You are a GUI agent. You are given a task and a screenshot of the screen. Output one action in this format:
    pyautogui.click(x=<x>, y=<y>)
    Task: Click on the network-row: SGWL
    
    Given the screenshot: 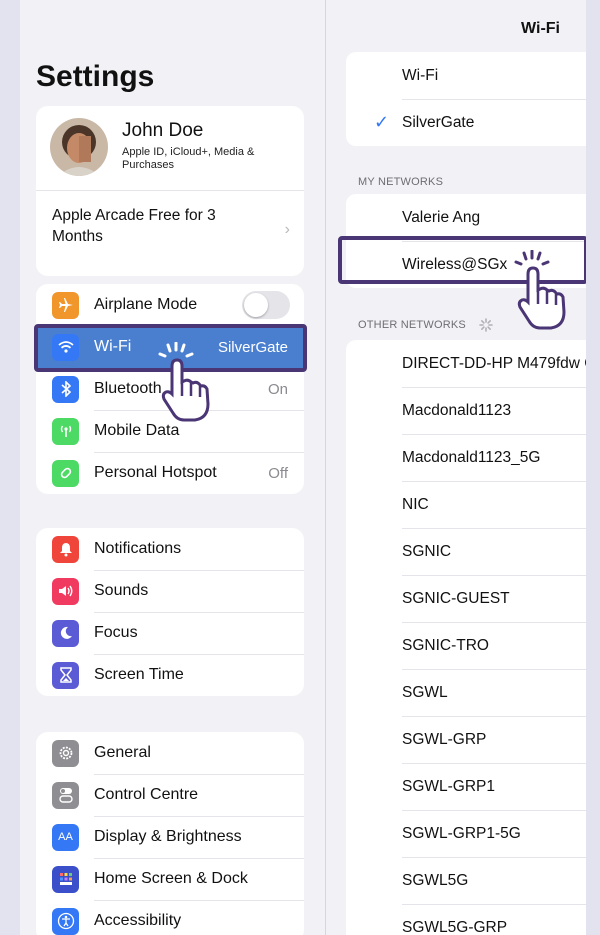 What is the action you would take?
    pyautogui.click(x=466, y=692)
    